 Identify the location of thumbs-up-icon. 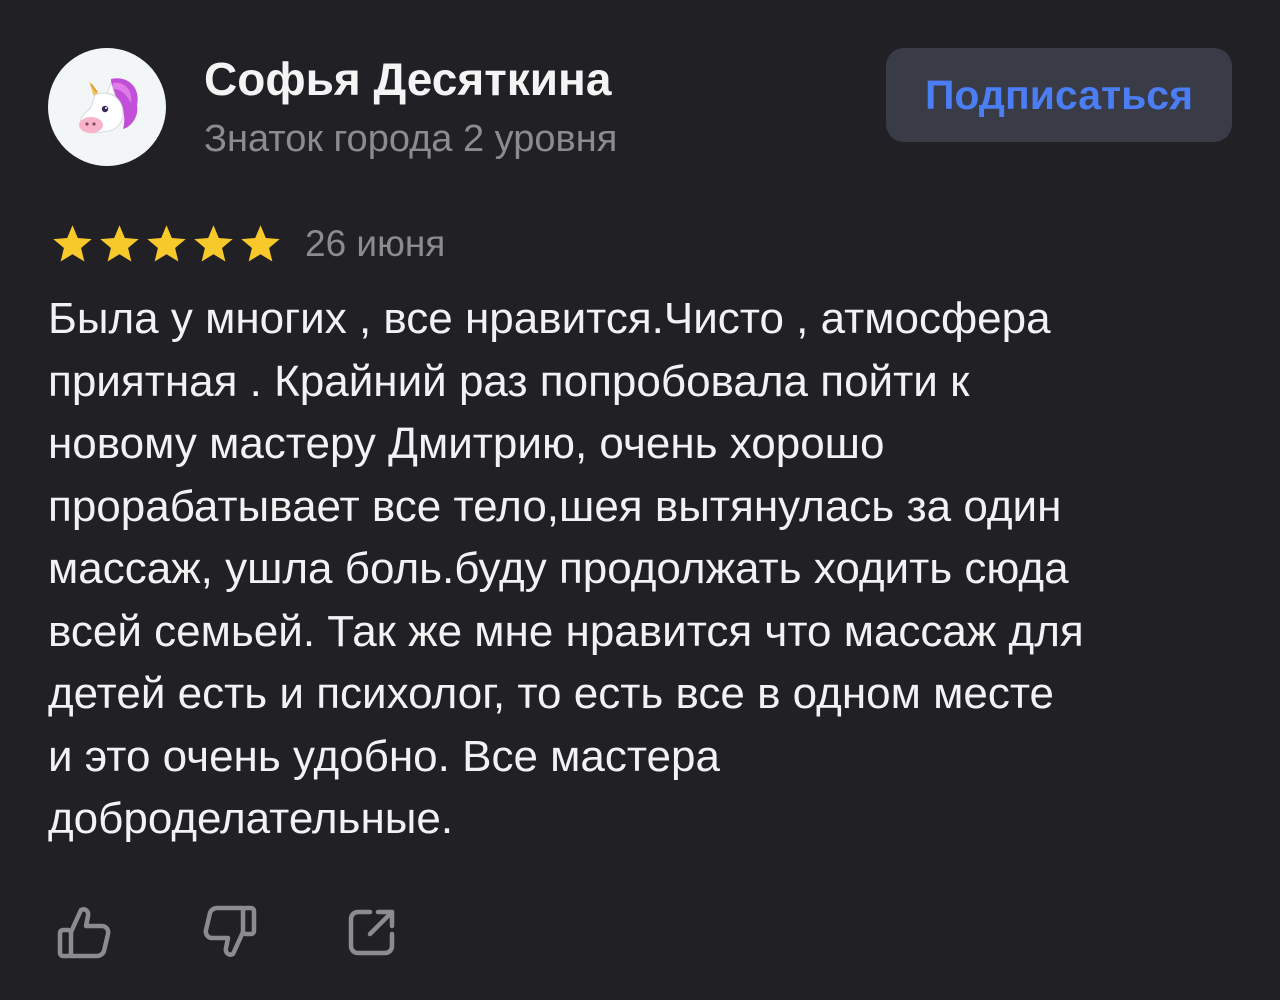
(84, 933).